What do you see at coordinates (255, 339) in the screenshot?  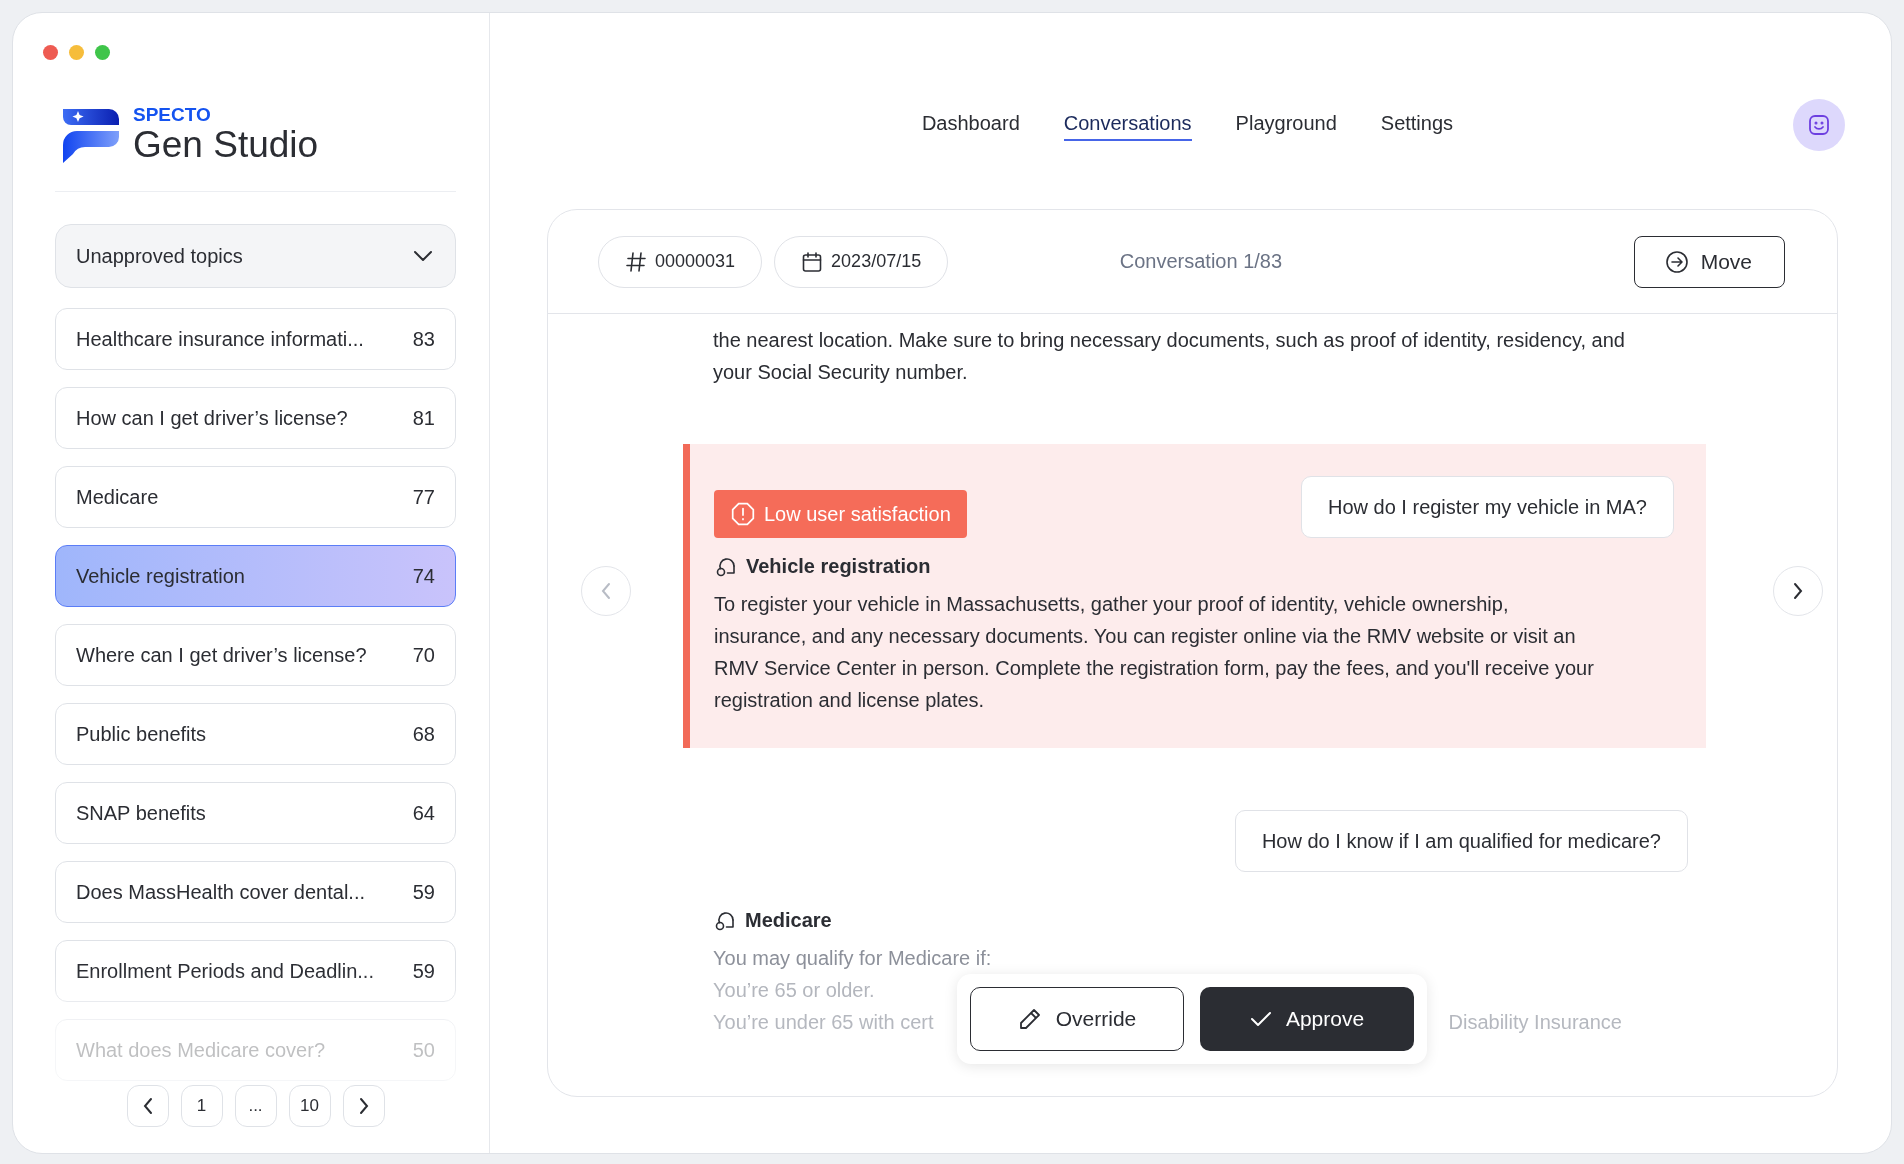 I see `topic-item: Healthcare insurance informati... 83` at bounding box center [255, 339].